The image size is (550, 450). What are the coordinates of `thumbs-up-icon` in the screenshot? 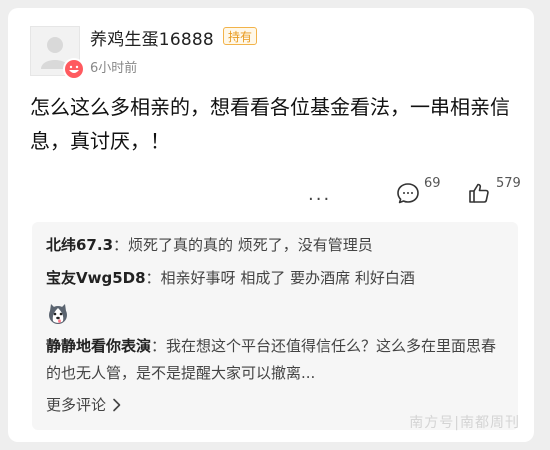 It's located at (479, 195).